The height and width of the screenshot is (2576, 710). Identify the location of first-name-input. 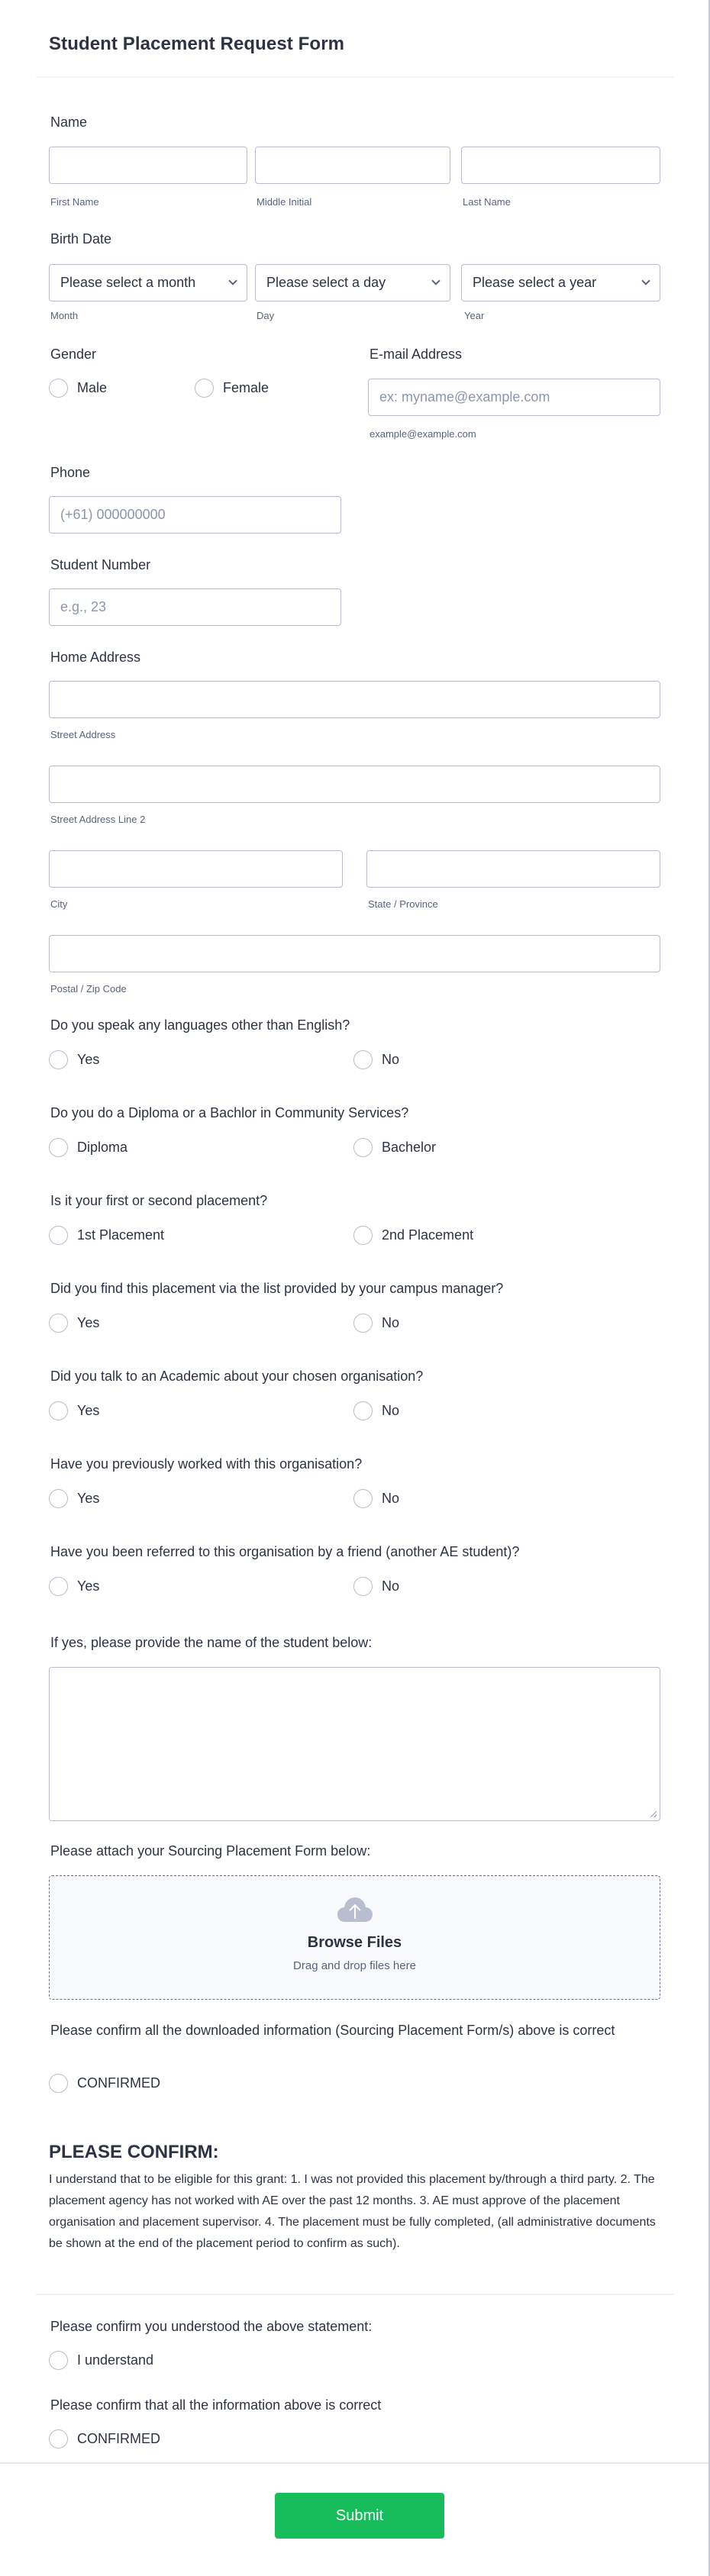
(148, 165).